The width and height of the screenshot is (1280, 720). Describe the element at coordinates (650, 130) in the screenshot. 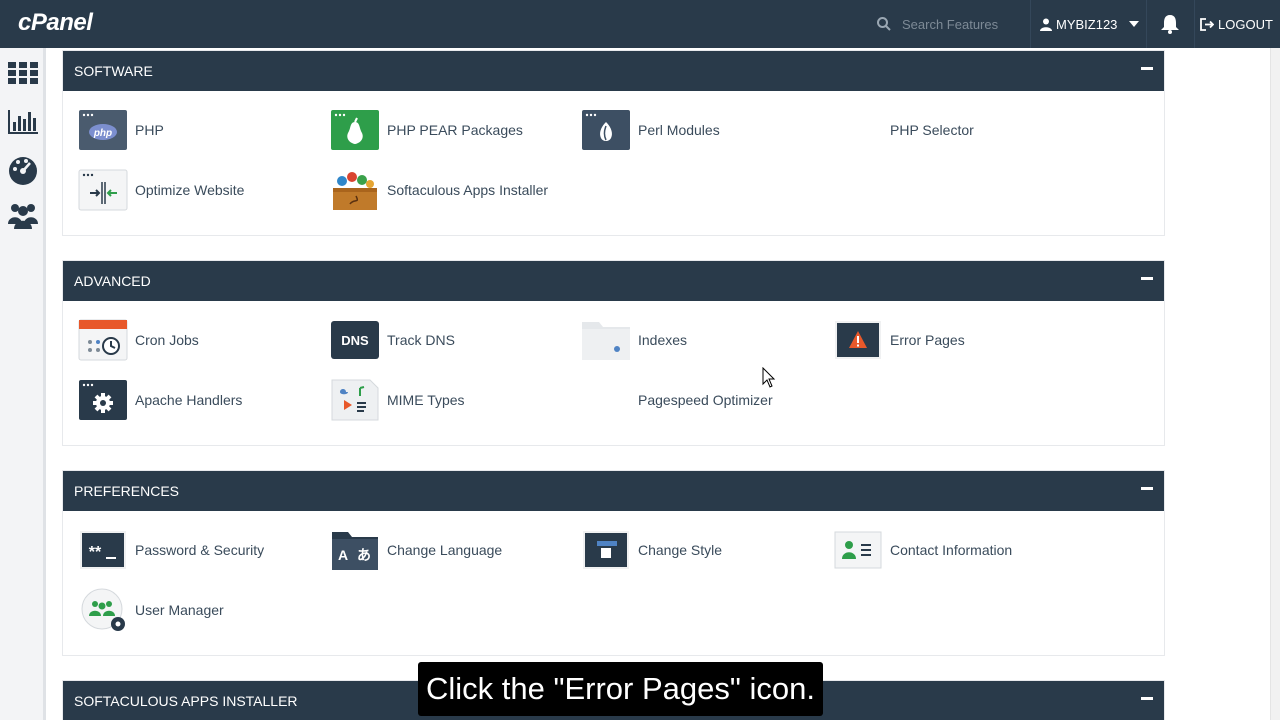

I see `perl-modules-link: Perl Modules` at that location.